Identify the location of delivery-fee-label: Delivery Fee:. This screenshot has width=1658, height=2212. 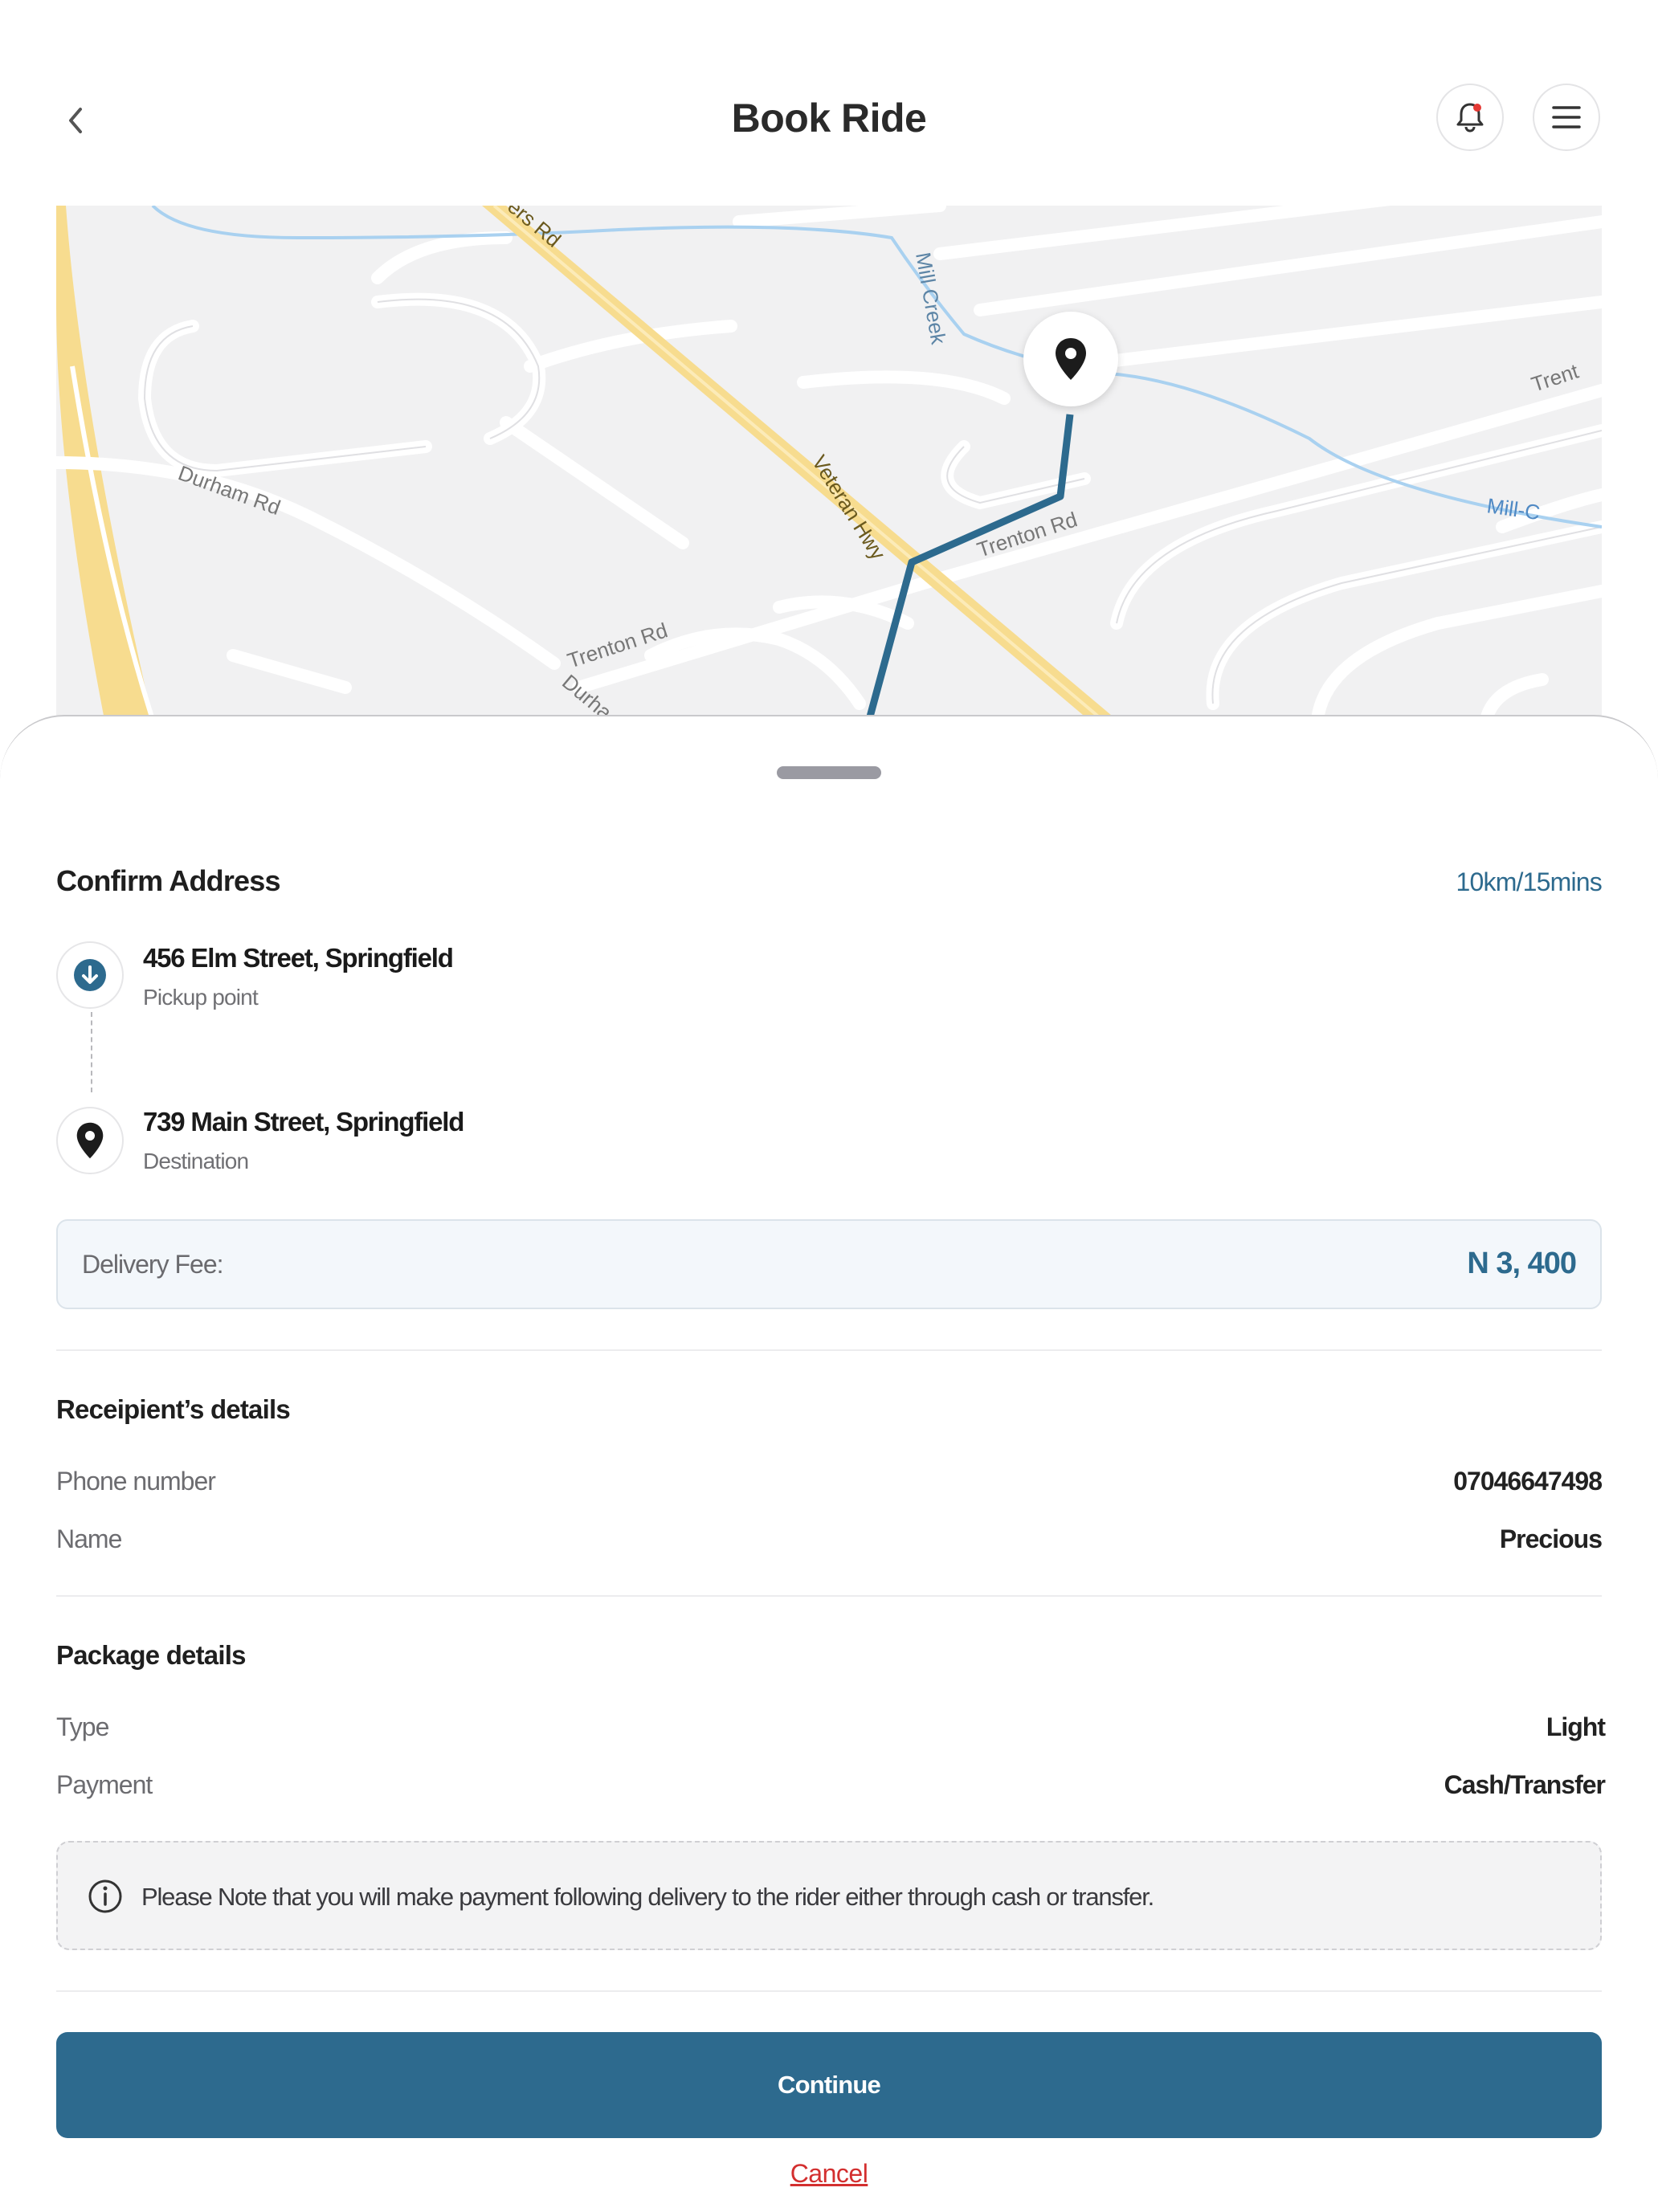
(152, 1264).